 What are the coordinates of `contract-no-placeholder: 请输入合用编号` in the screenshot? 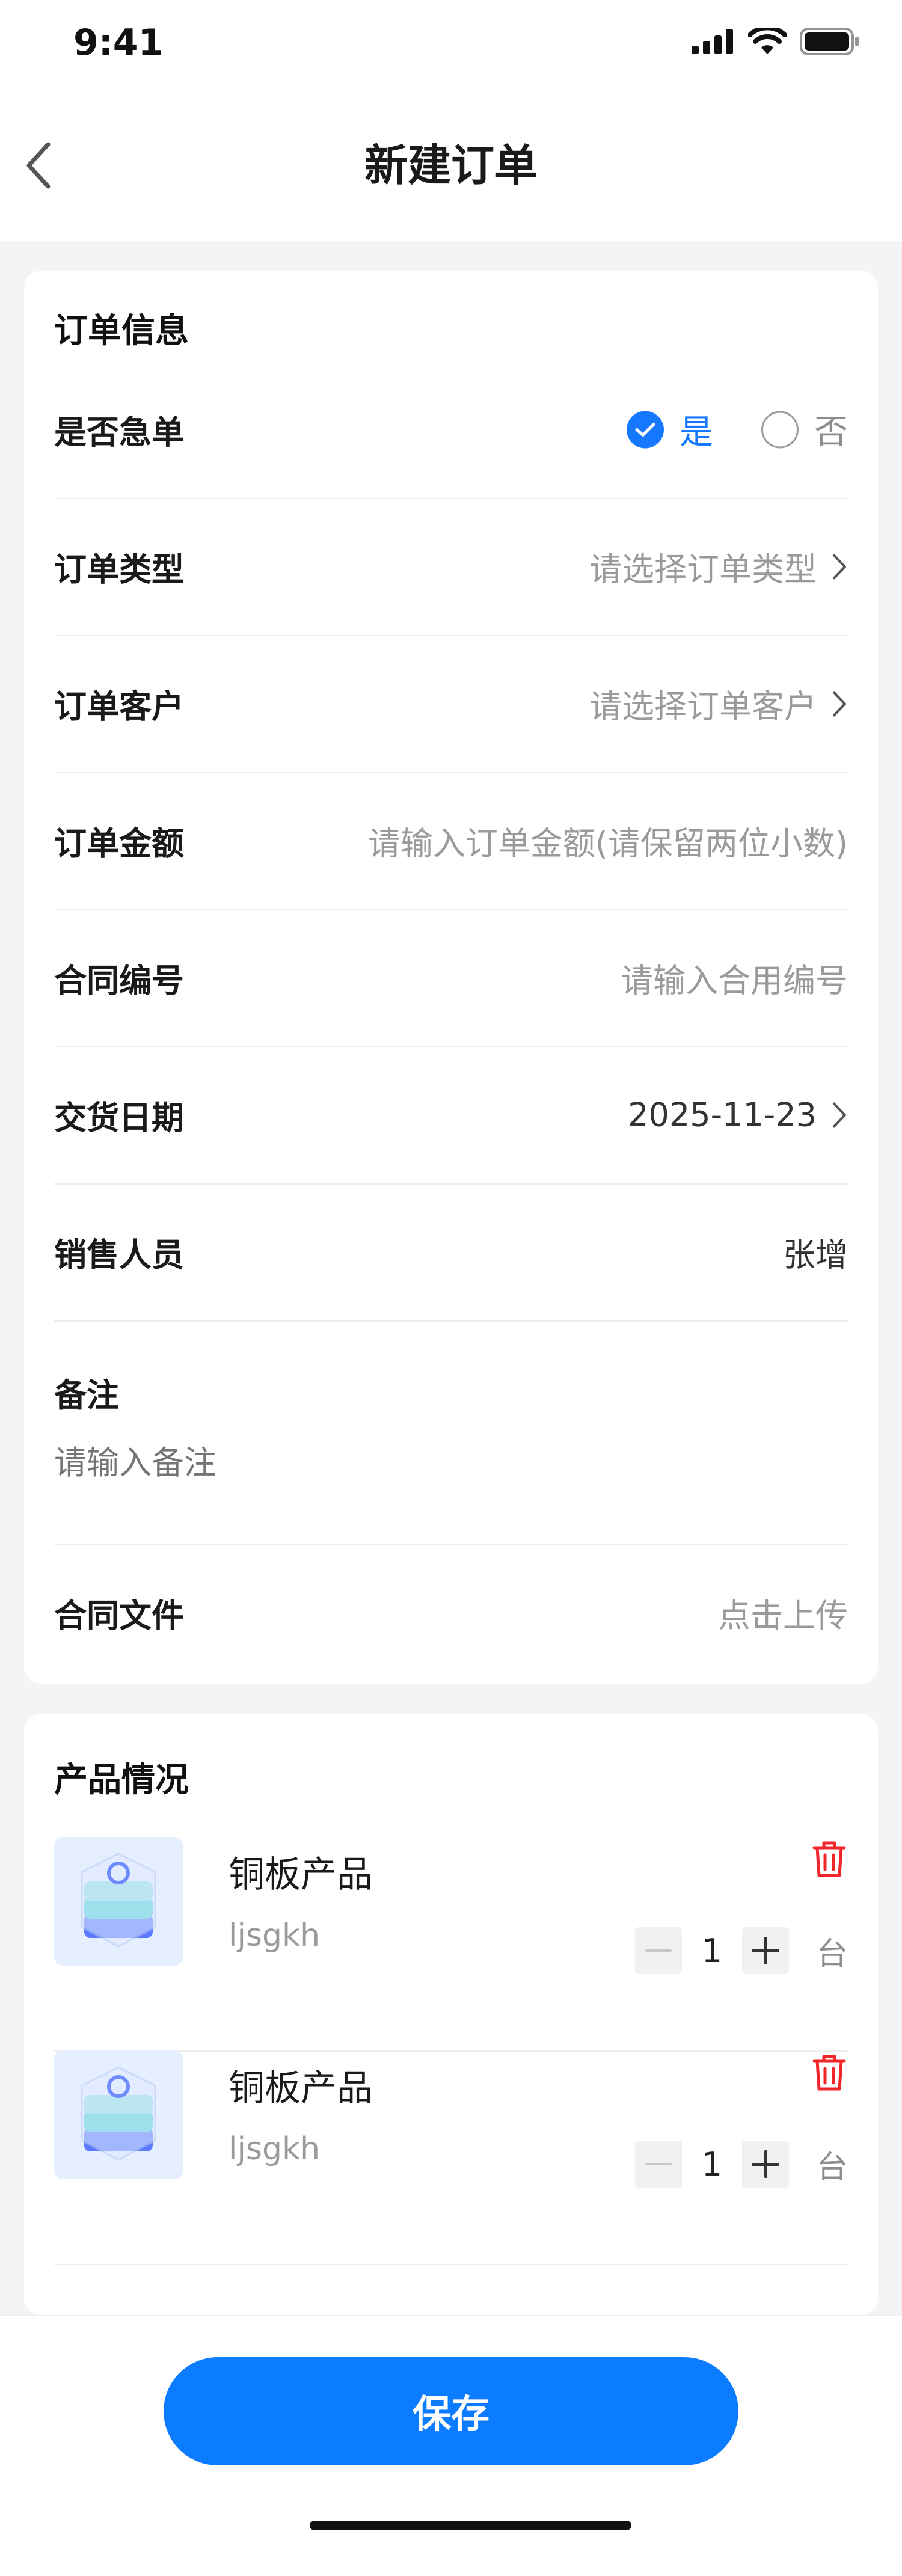 It's located at (735, 980).